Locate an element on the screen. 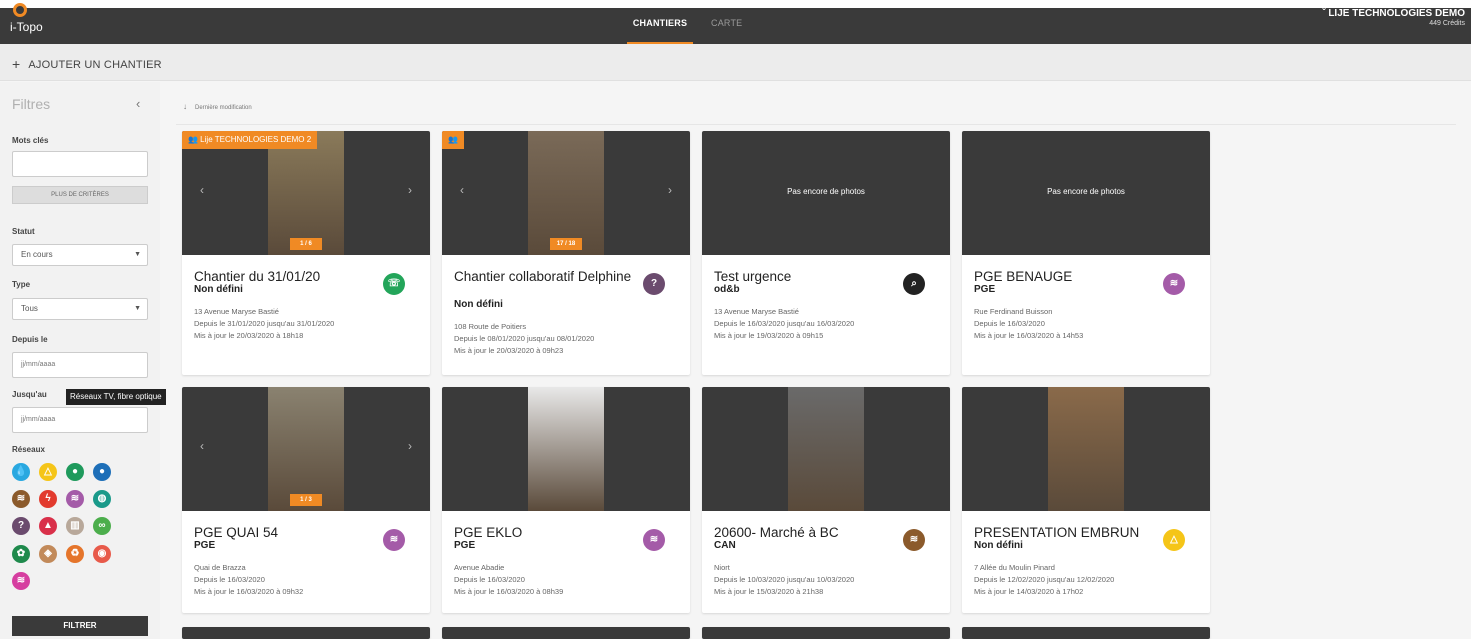  card-photo: ‹ › 17 / 18 👥 is located at coordinates (566, 193).